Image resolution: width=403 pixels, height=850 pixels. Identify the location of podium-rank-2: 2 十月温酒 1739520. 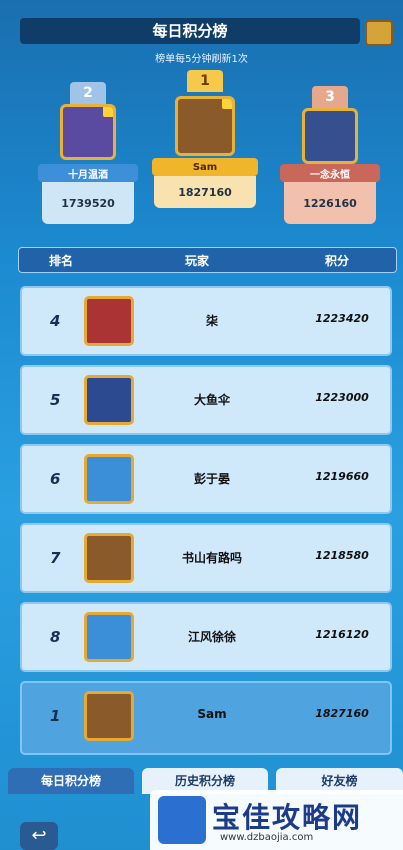
(88, 157).